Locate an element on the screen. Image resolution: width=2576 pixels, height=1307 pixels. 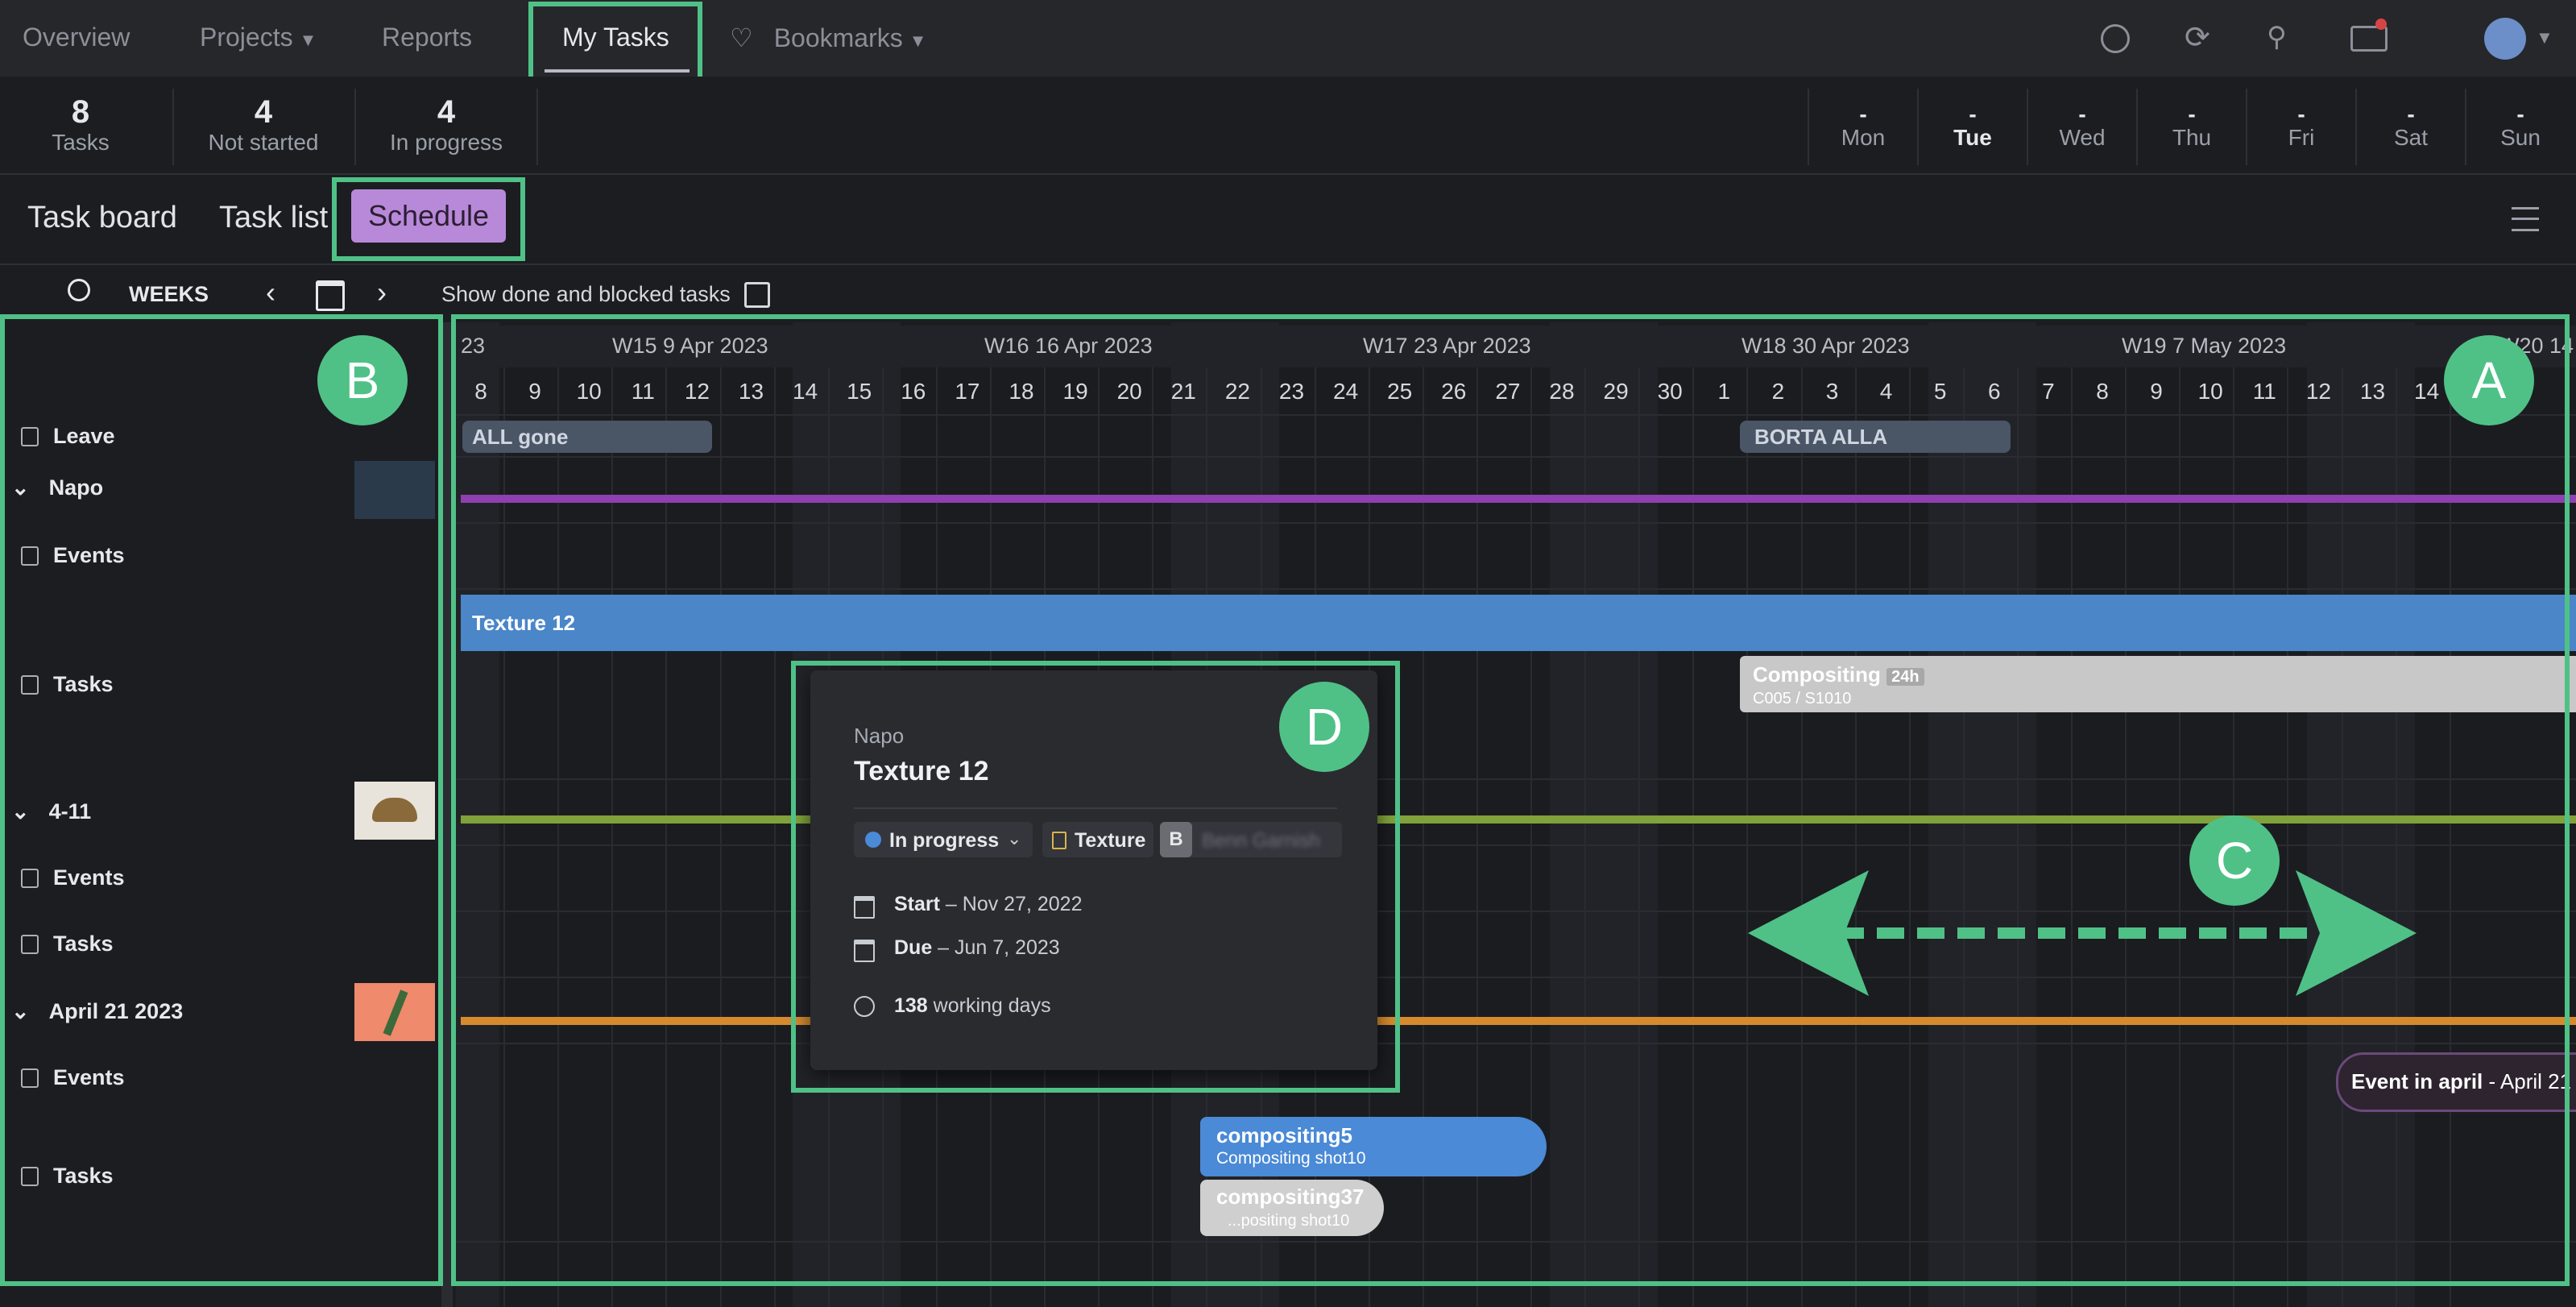
clock-icon is located at coordinates (2115, 38).